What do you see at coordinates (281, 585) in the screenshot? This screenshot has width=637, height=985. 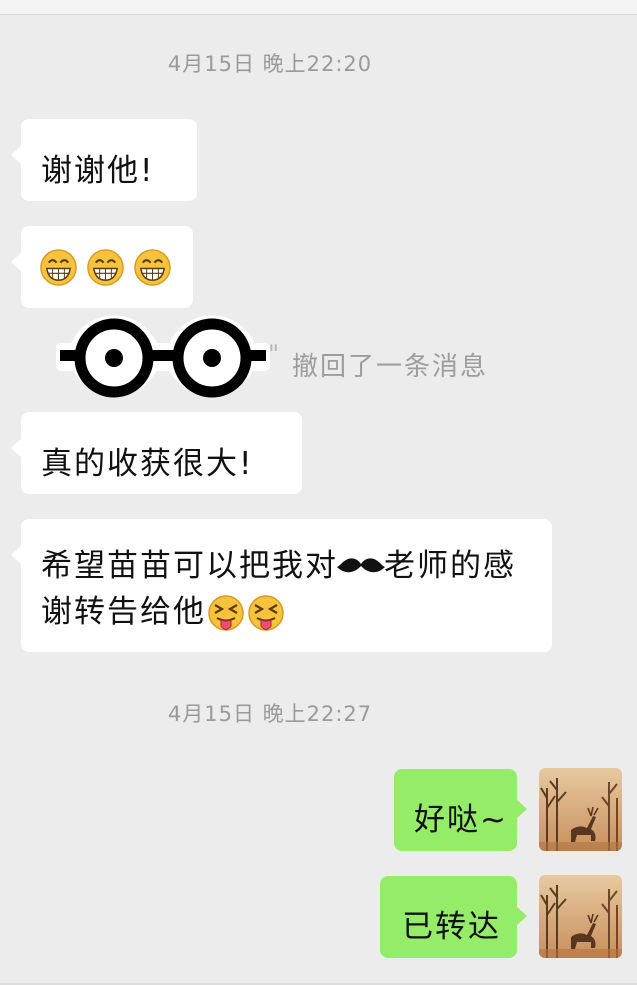 I see `incoming-message-bubble: 希望苗苗可以把我对 老师的感谢转告给他` at bounding box center [281, 585].